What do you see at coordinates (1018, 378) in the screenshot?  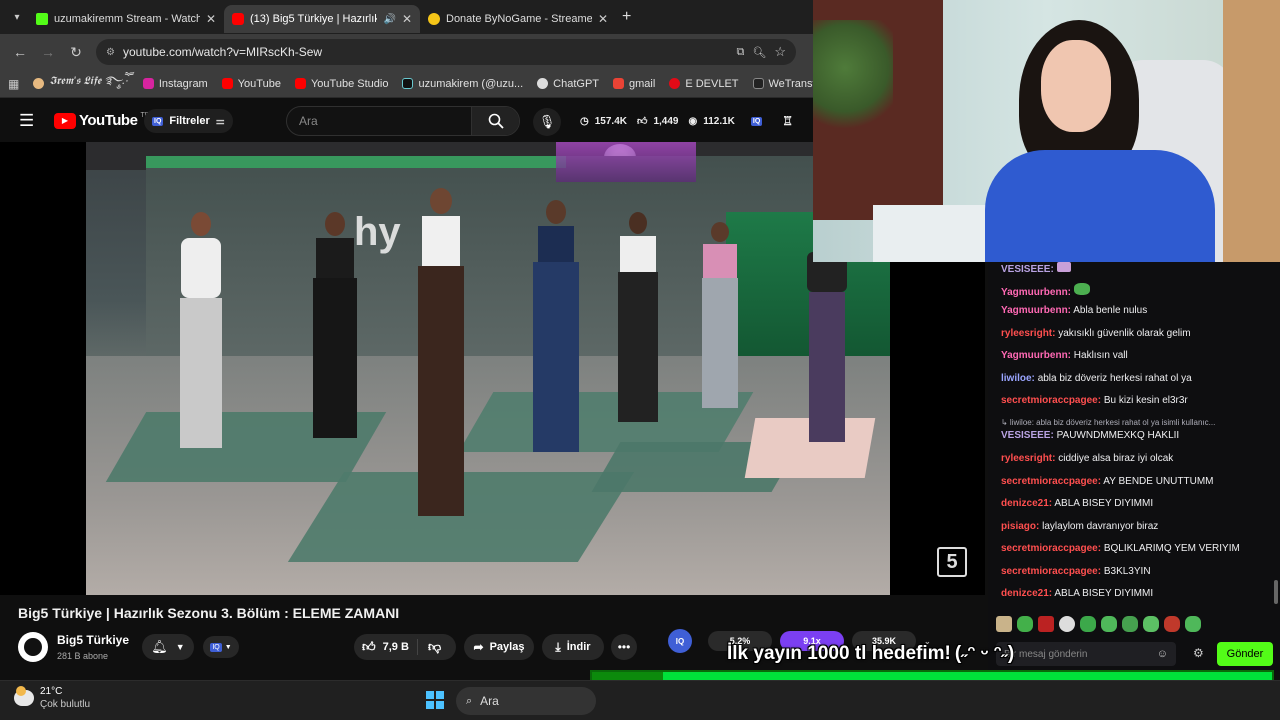 I see `chat-username: liwiloe:` at bounding box center [1018, 378].